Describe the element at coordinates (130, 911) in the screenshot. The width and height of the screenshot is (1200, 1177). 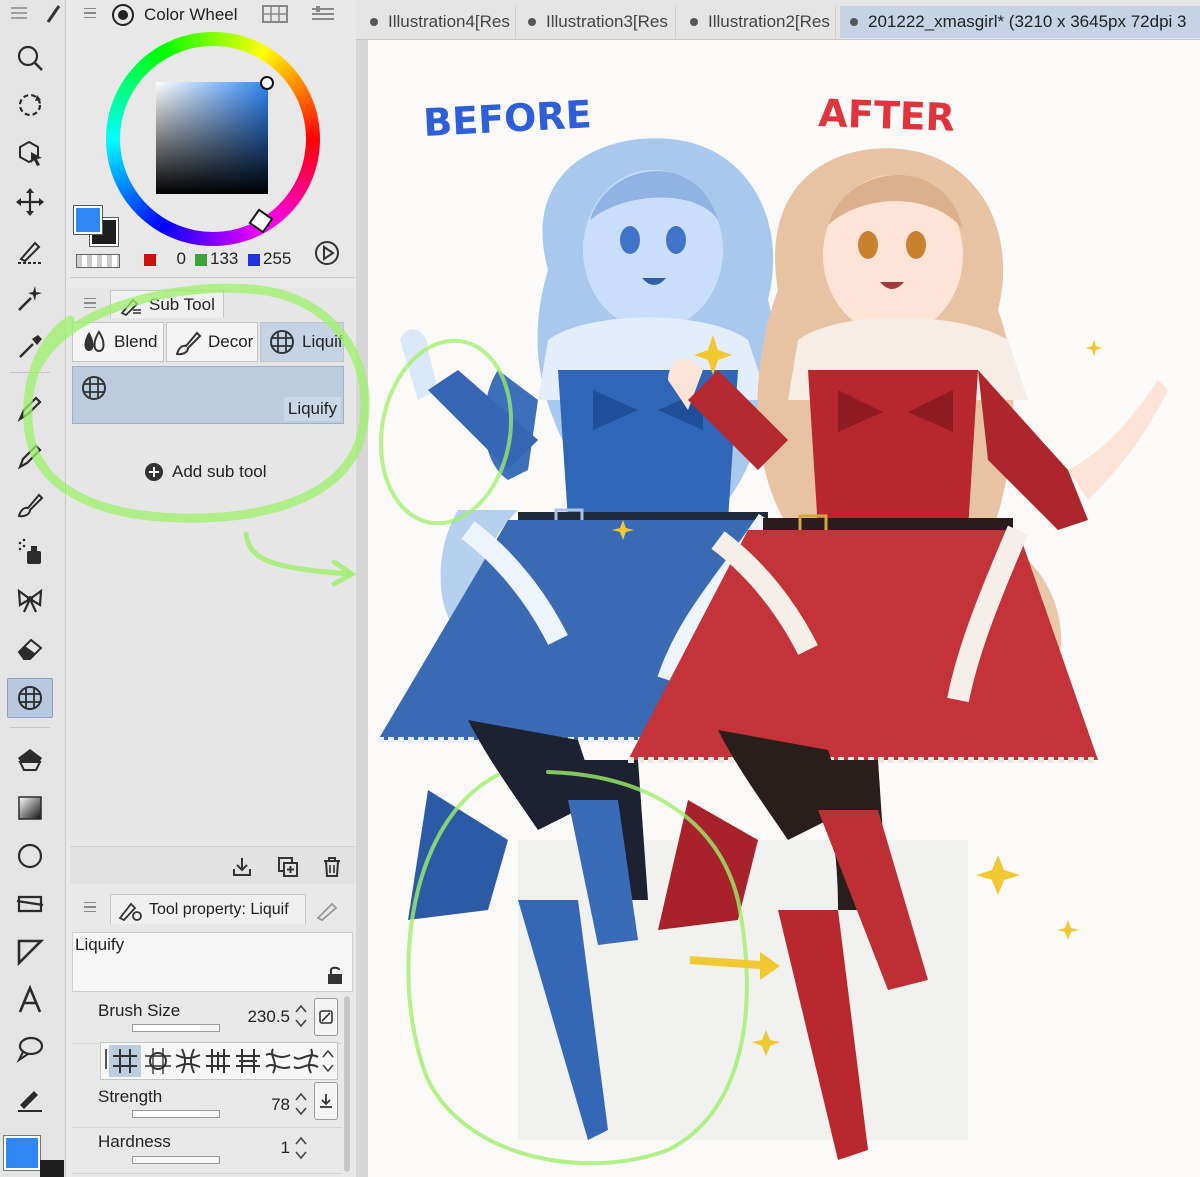
I see `tool-property-icon` at that location.